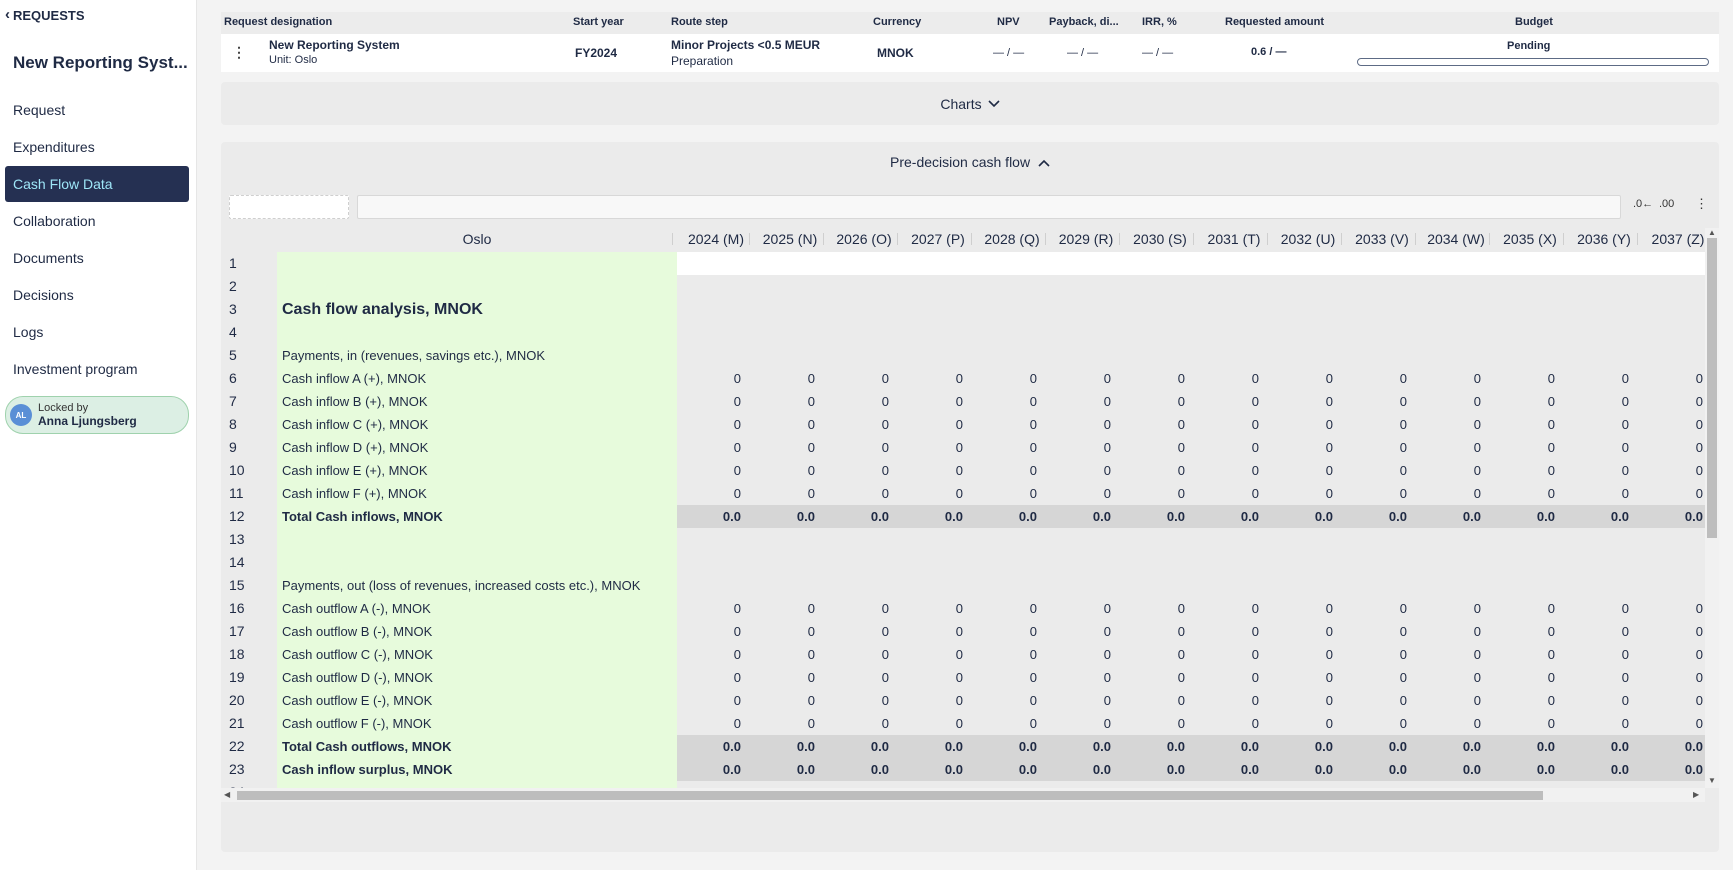 The width and height of the screenshot is (1733, 870). Describe the element at coordinates (233, 378) in the screenshot. I see `row-number: 6` at that location.